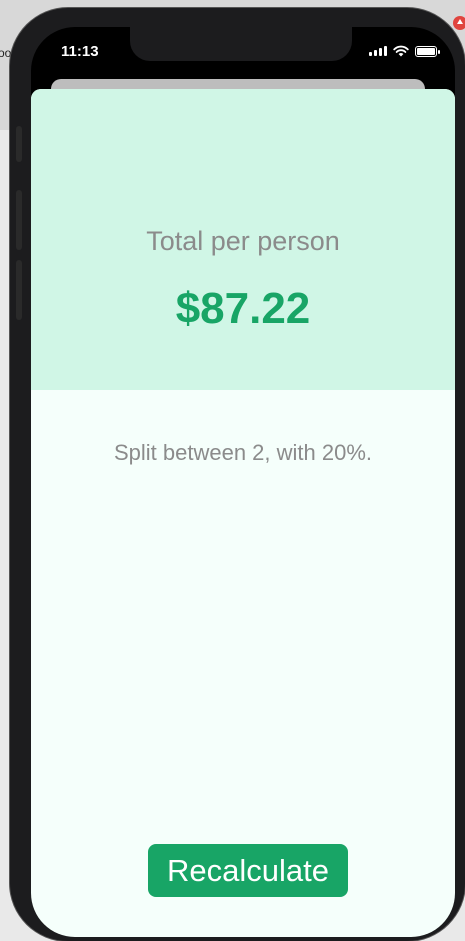 This screenshot has width=465, height=941. I want to click on split-settings-text: Split between 2, with 20%., so click(243, 452).